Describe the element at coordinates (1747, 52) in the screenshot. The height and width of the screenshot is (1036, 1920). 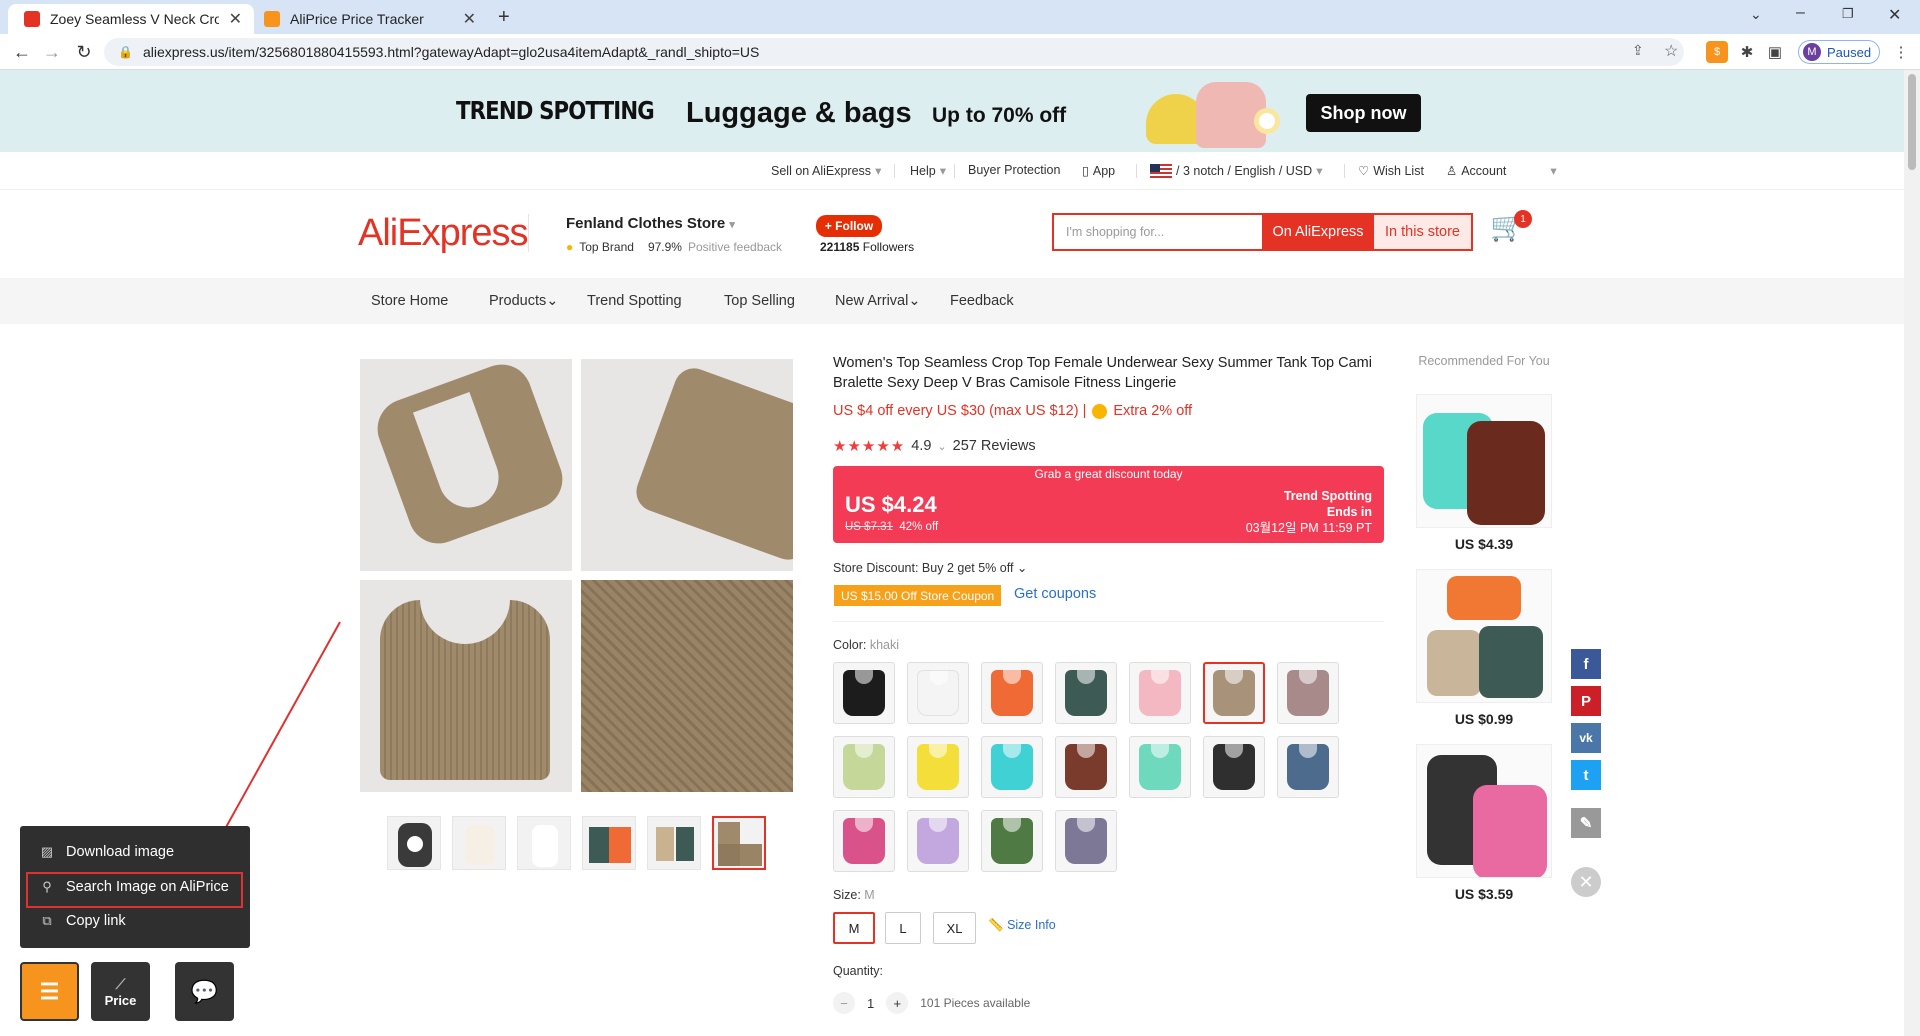
I see `extensions-puzzle-icon: ✱` at that location.